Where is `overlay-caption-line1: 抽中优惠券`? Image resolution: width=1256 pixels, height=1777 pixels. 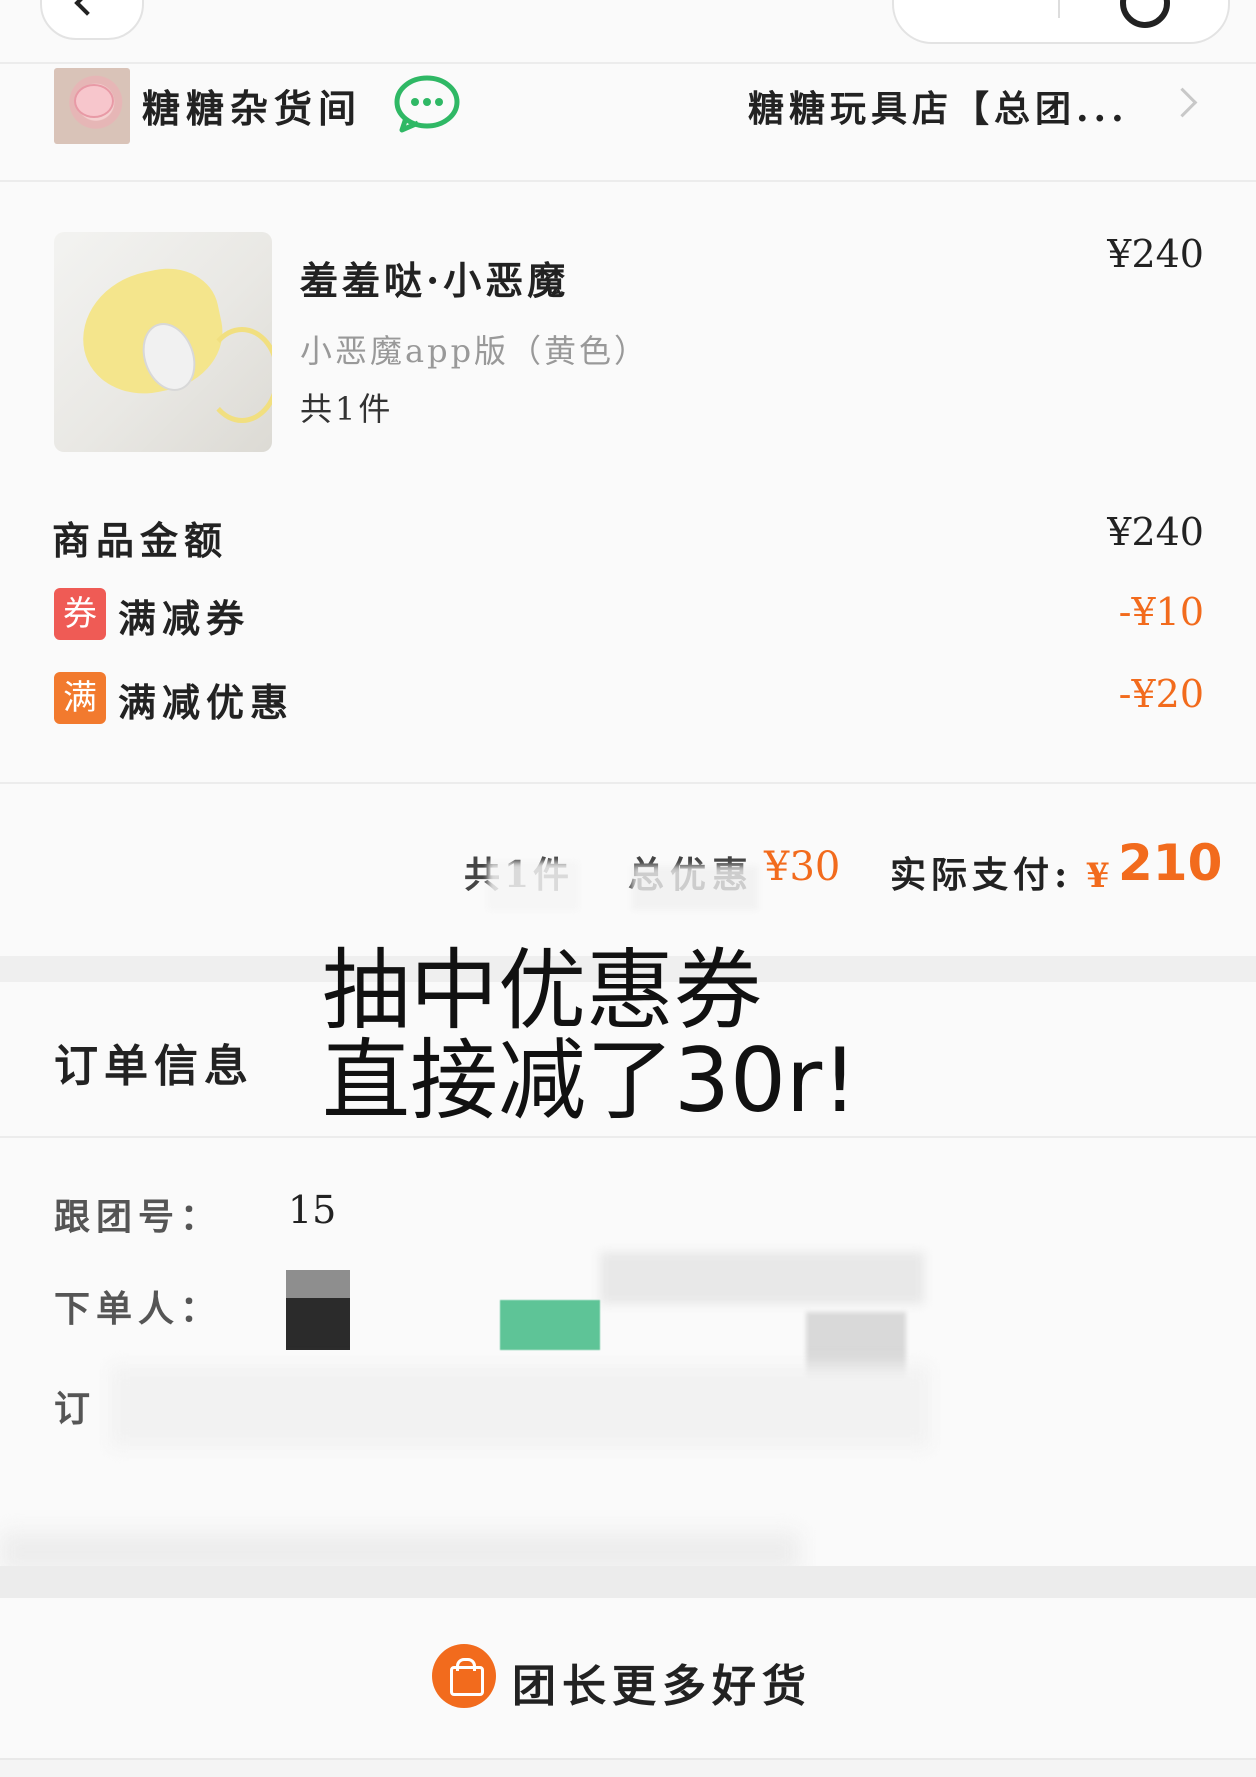
overlay-caption-line1: 抽中优惠券 is located at coordinates (542, 990).